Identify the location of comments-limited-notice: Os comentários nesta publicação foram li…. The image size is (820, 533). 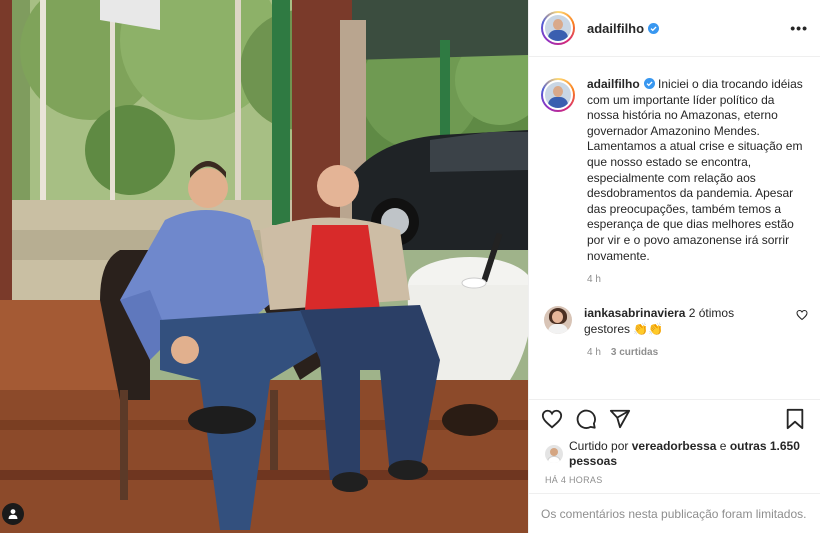
(674, 513).